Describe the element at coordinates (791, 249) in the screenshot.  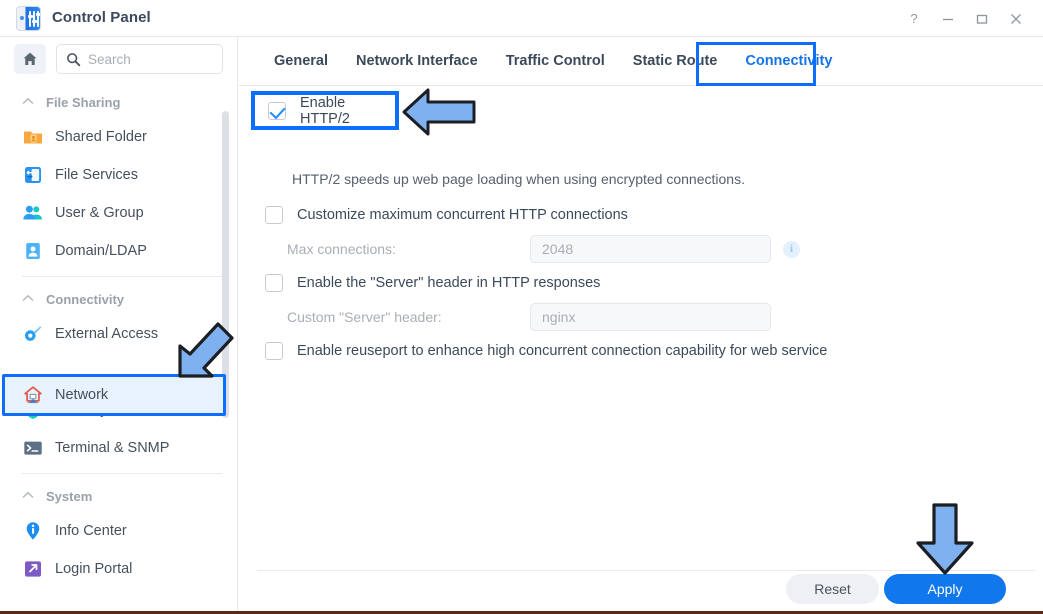
I see `info-icon: i` at that location.